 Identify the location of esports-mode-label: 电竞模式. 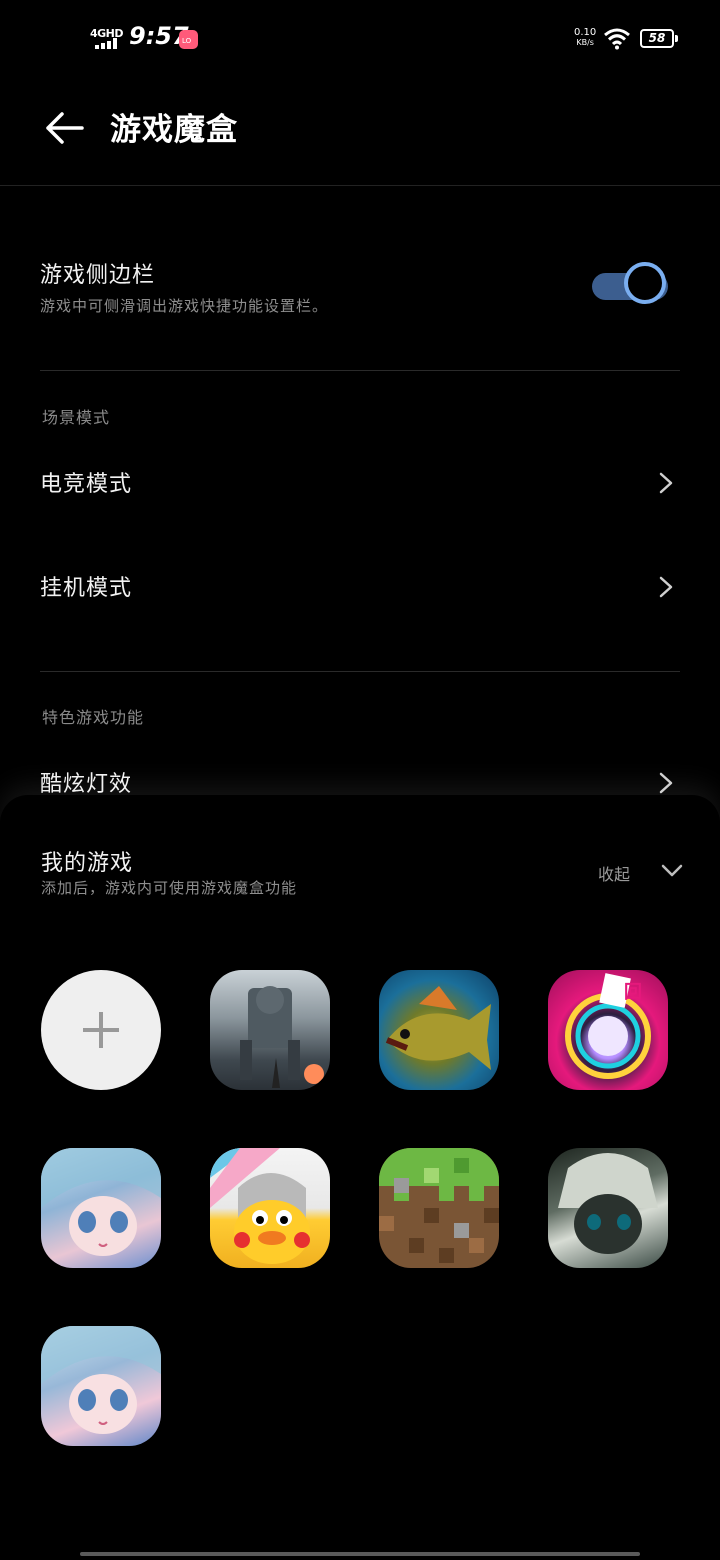
(86, 484).